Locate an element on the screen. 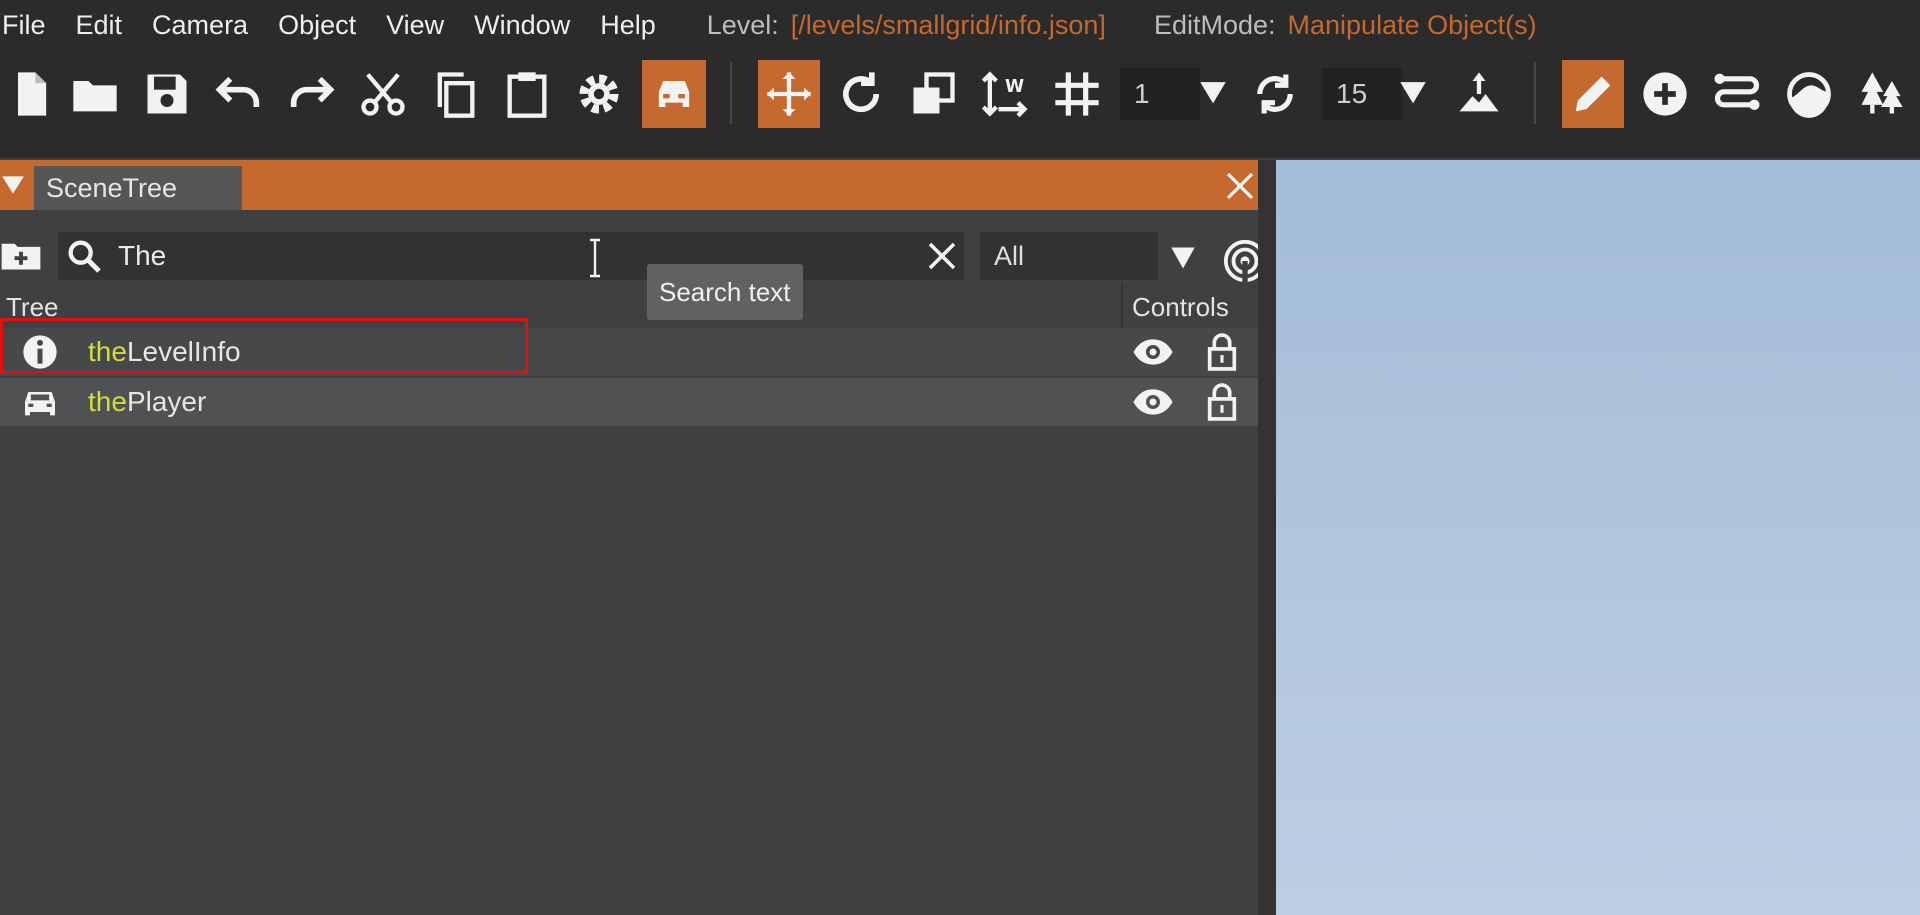 This screenshot has width=1920, height=915. terrain-editor-button is located at coordinates (1809, 94).